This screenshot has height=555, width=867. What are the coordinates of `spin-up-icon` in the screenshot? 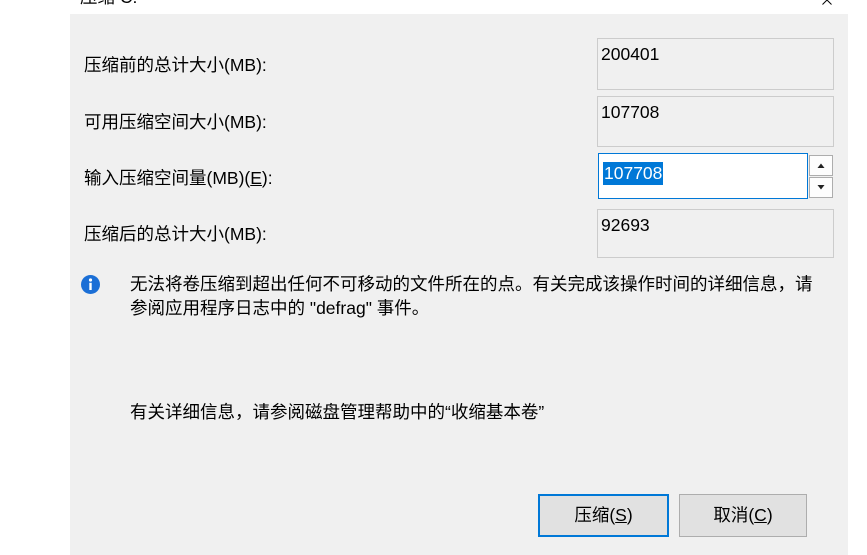 It's located at (821, 165).